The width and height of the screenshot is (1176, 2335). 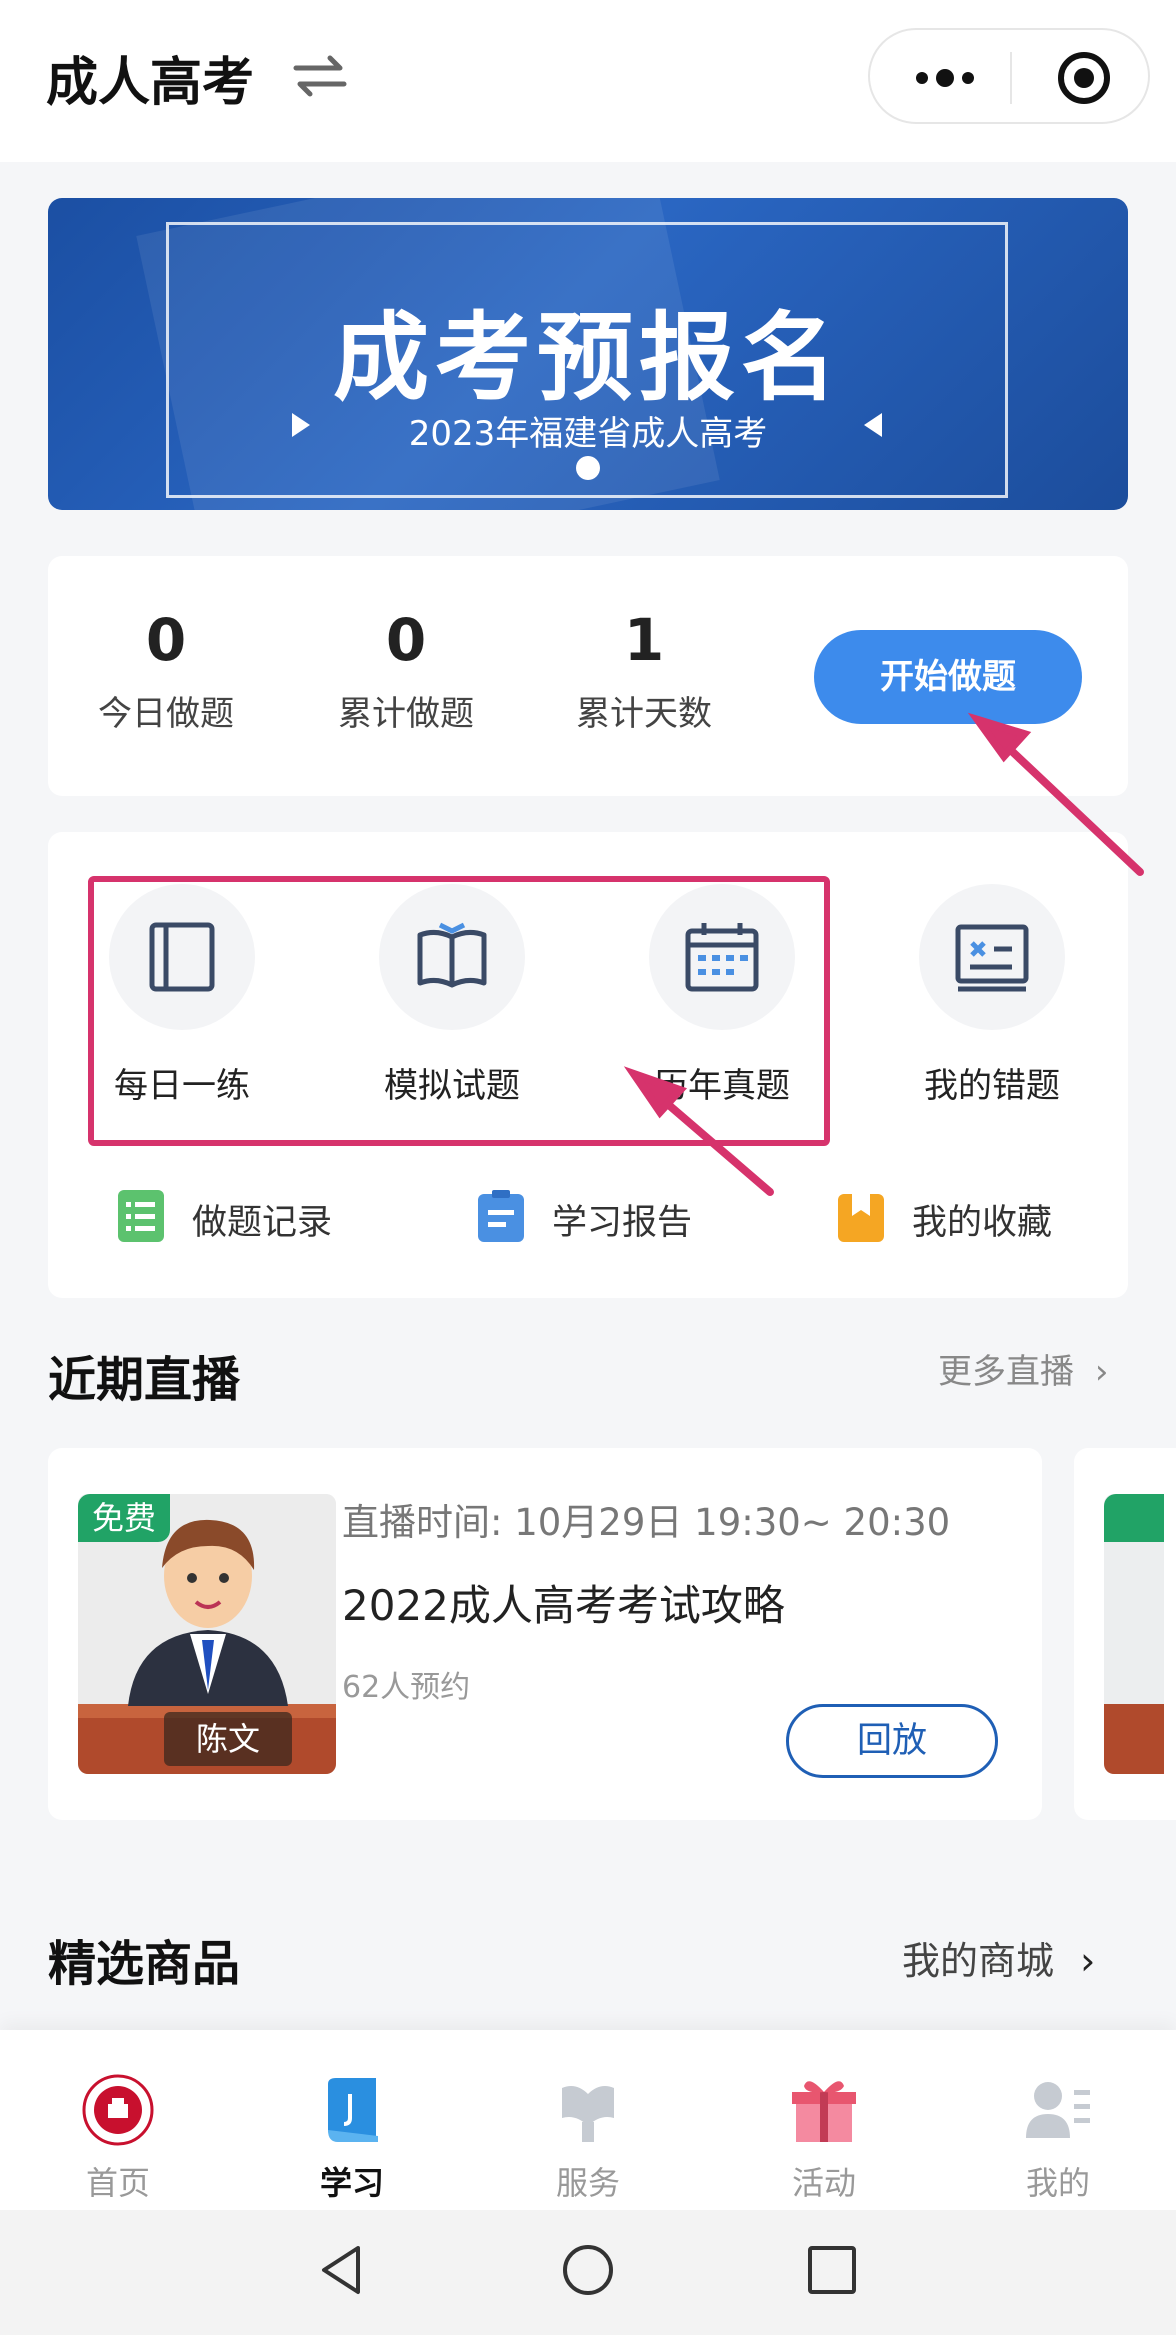 I want to click on bottom-tab-bar: 首页 学习 服务 活动 我的, so click(x=588, y=2120).